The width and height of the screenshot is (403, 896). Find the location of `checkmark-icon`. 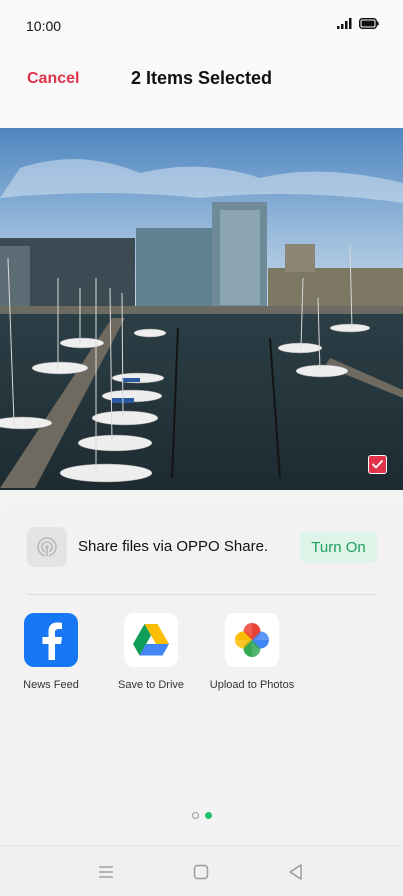

checkmark-icon is located at coordinates (377, 464).